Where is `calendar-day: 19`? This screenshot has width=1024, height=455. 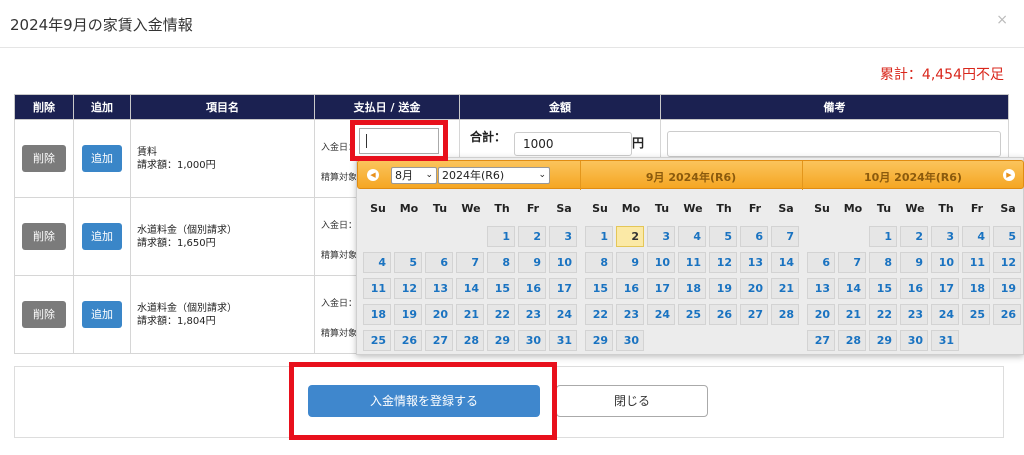
calendar-day: 19 is located at coordinates (723, 288).